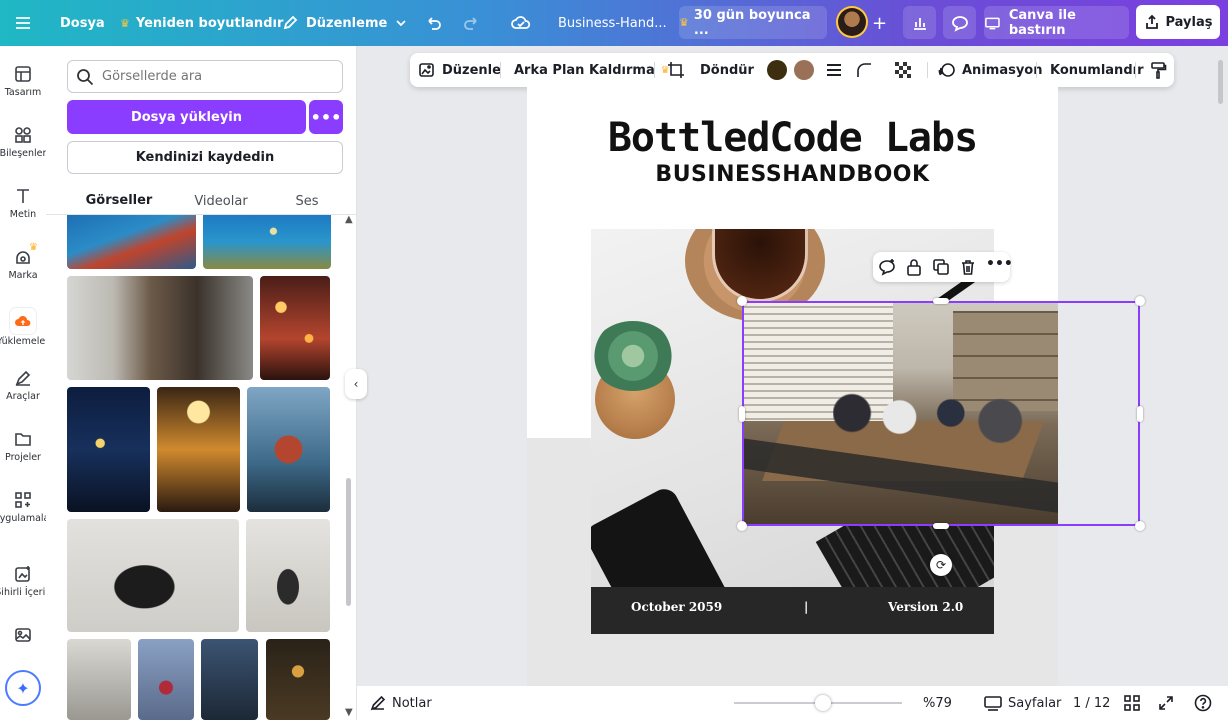  I want to click on zoom-level: %79, so click(937, 703).